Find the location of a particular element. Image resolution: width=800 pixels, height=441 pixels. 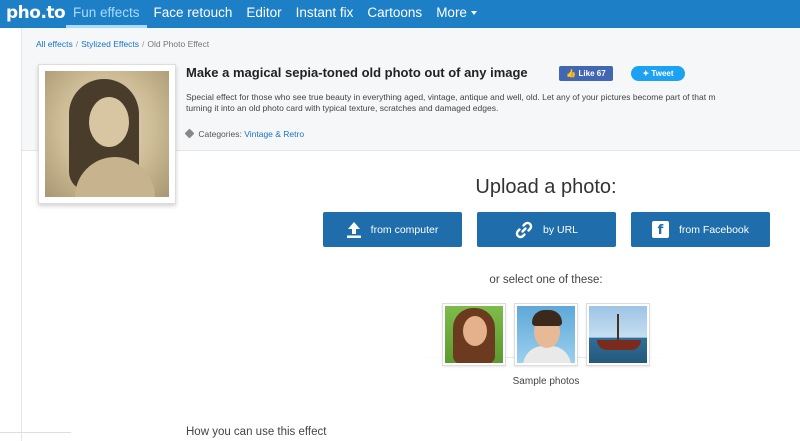

sample-photo-man is located at coordinates (546, 334).